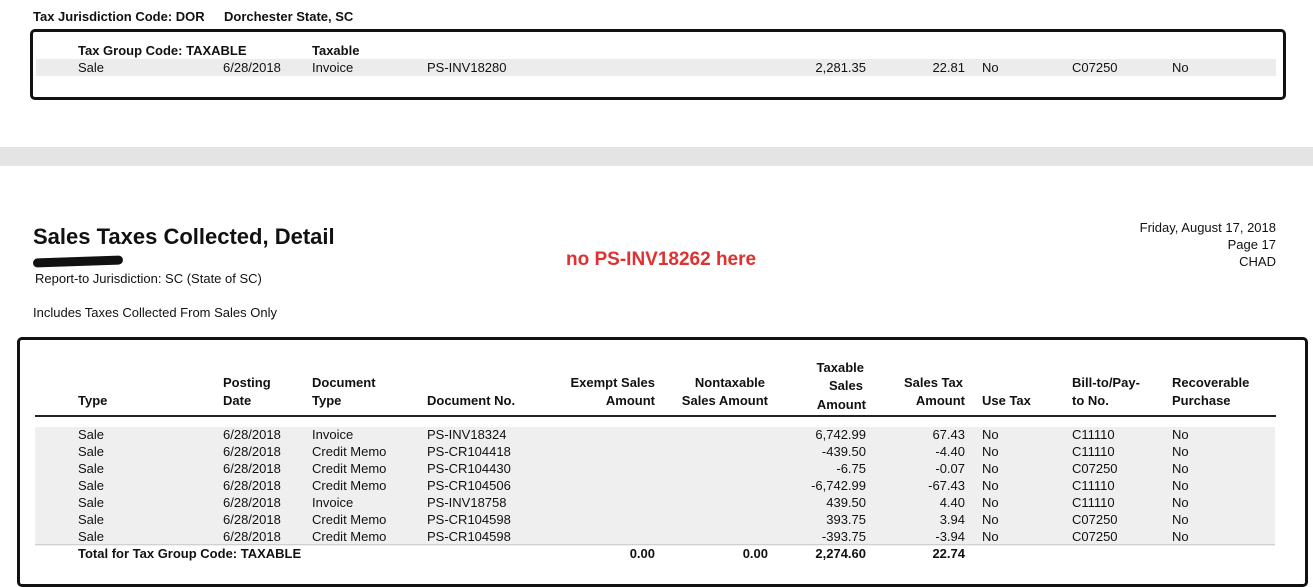 The width and height of the screenshot is (1313, 587). I want to click on header-recoverable-2: Purchase, so click(1201, 400).